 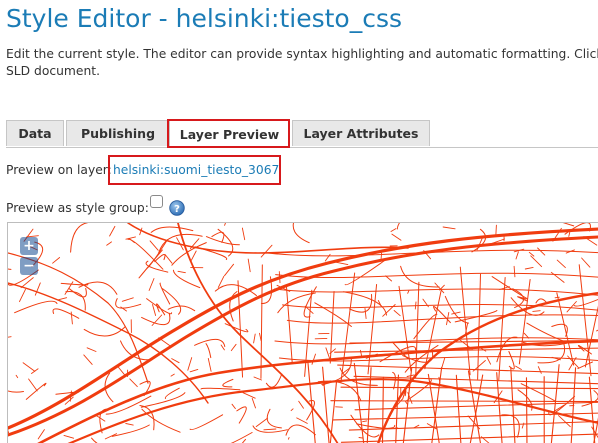 What do you see at coordinates (118, 133) in the screenshot?
I see `tab-publishing: Publishing` at bounding box center [118, 133].